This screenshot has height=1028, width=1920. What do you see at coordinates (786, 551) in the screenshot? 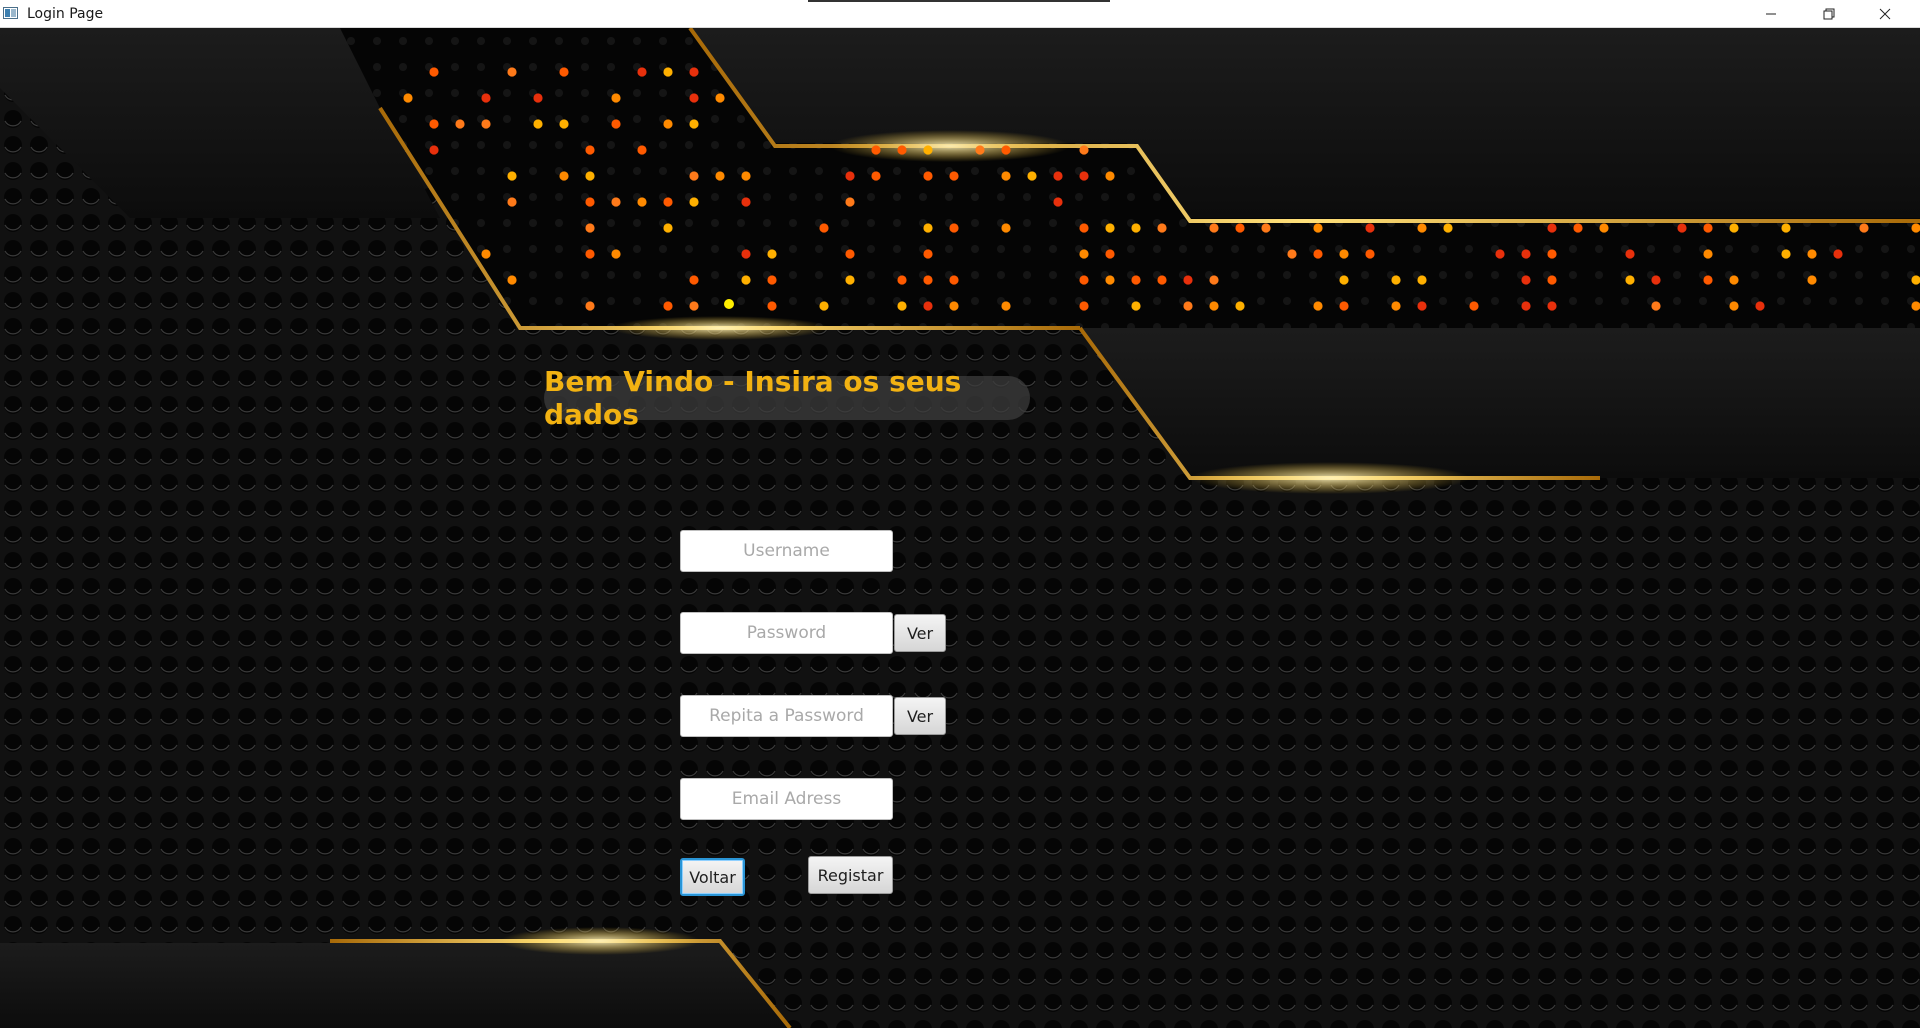
I see `username-input` at bounding box center [786, 551].